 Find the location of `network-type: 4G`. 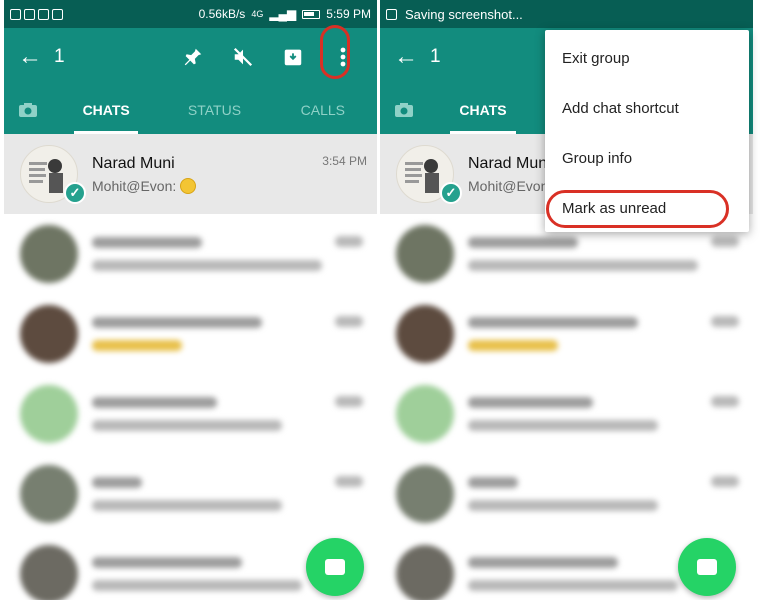

network-type: 4G is located at coordinates (257, 14).